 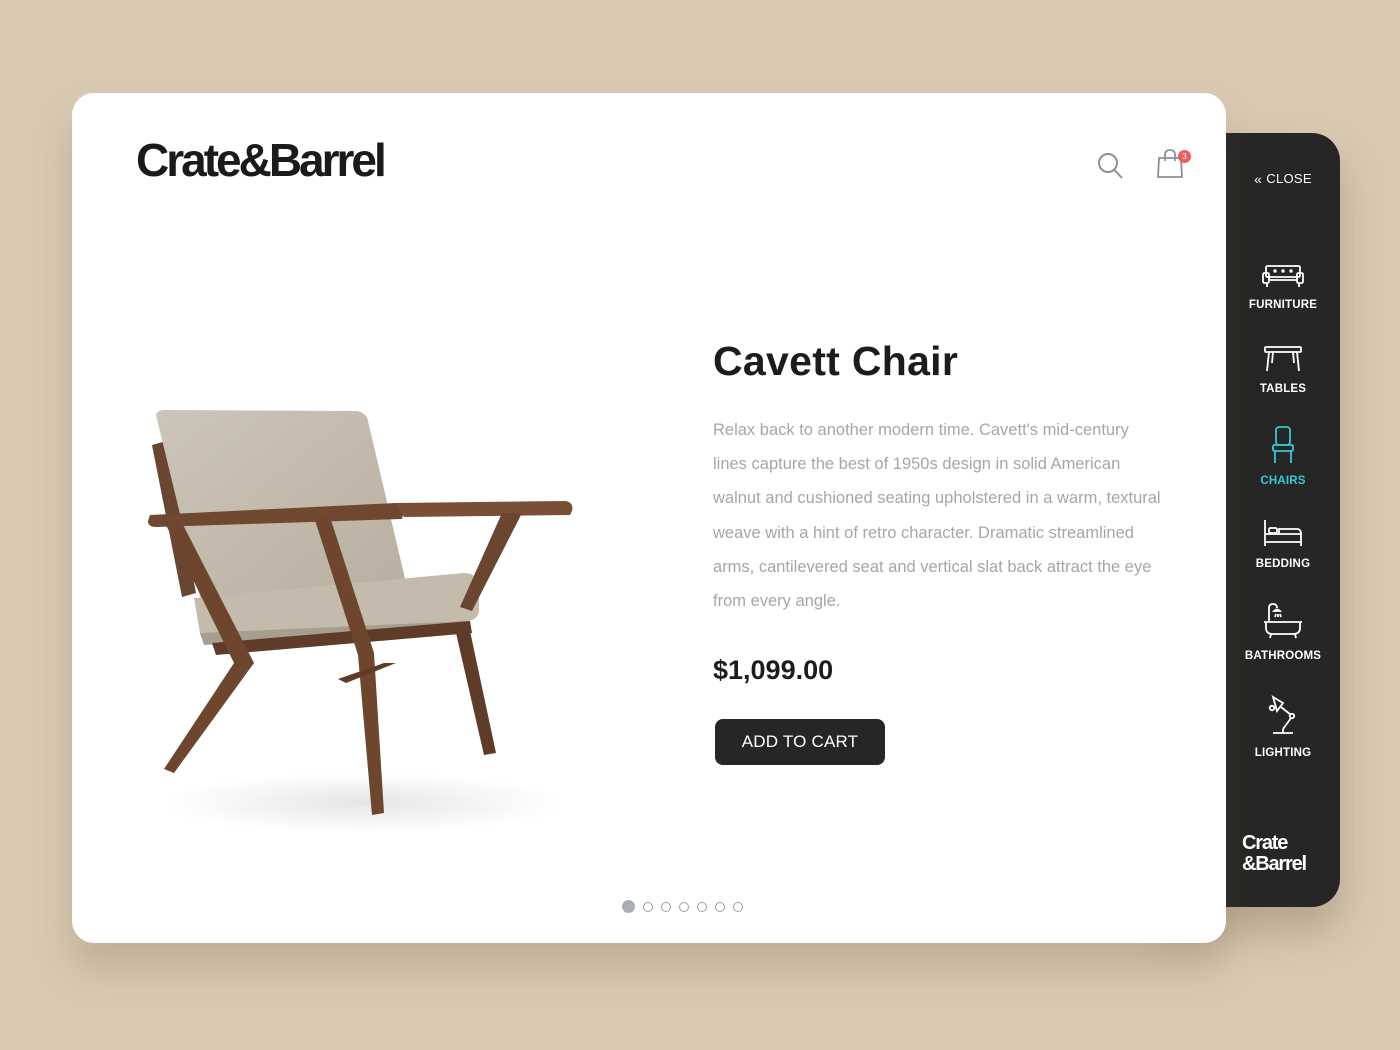 I want to click on side-item-label: BATHROOMS, so click(x=1283, y=656).